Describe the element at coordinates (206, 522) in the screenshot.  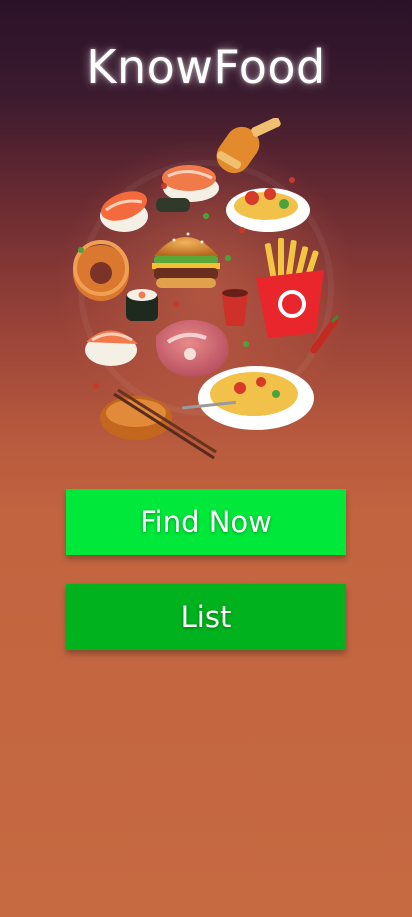
I see `find-now-button: Find Now` at that location.